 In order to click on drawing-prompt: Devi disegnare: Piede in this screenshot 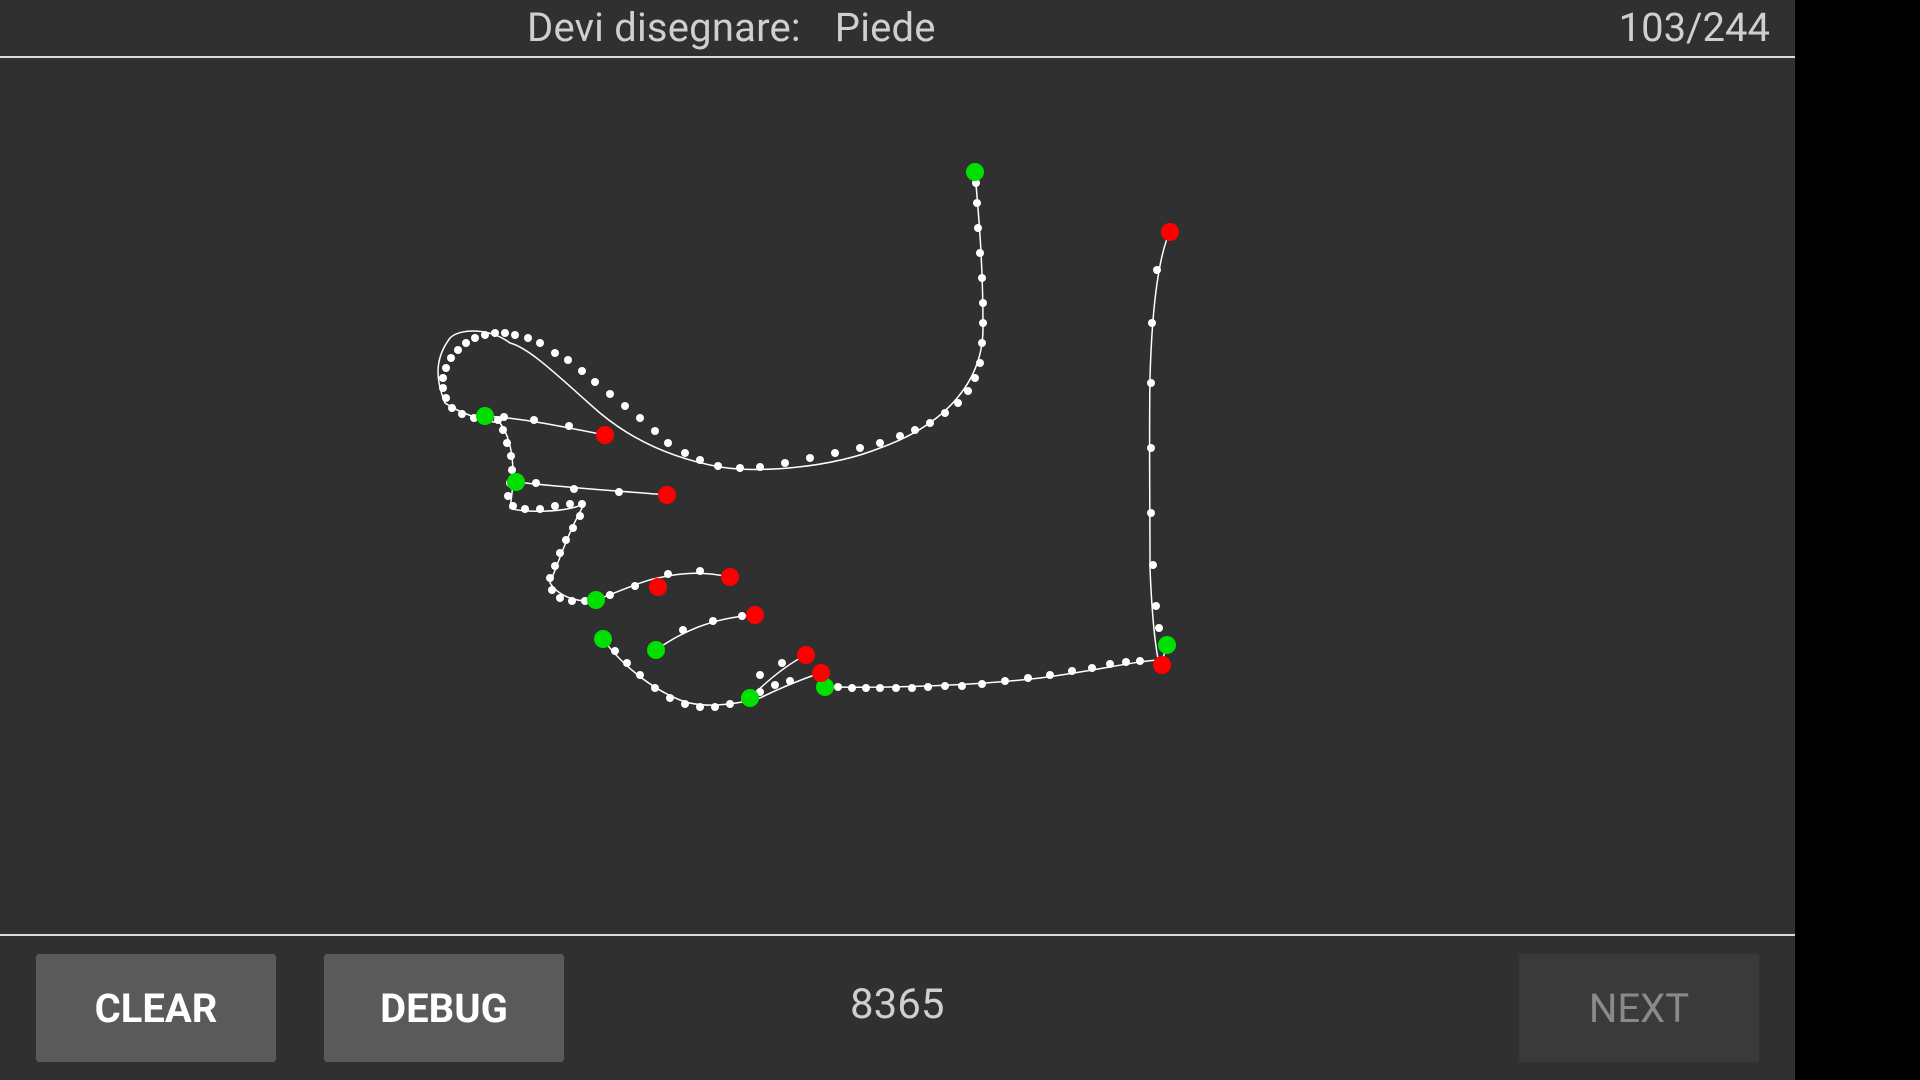, I will do `click(731, 27)`.